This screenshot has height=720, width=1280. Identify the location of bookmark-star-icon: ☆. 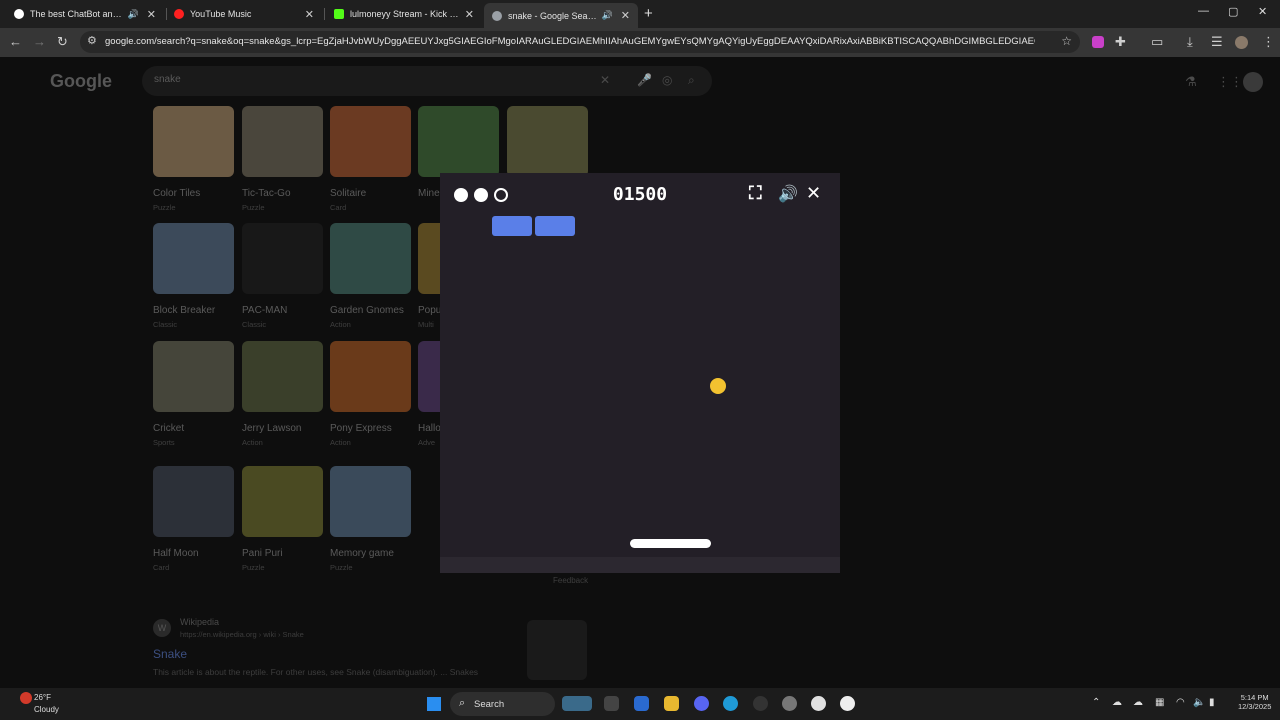
(1066, 41).